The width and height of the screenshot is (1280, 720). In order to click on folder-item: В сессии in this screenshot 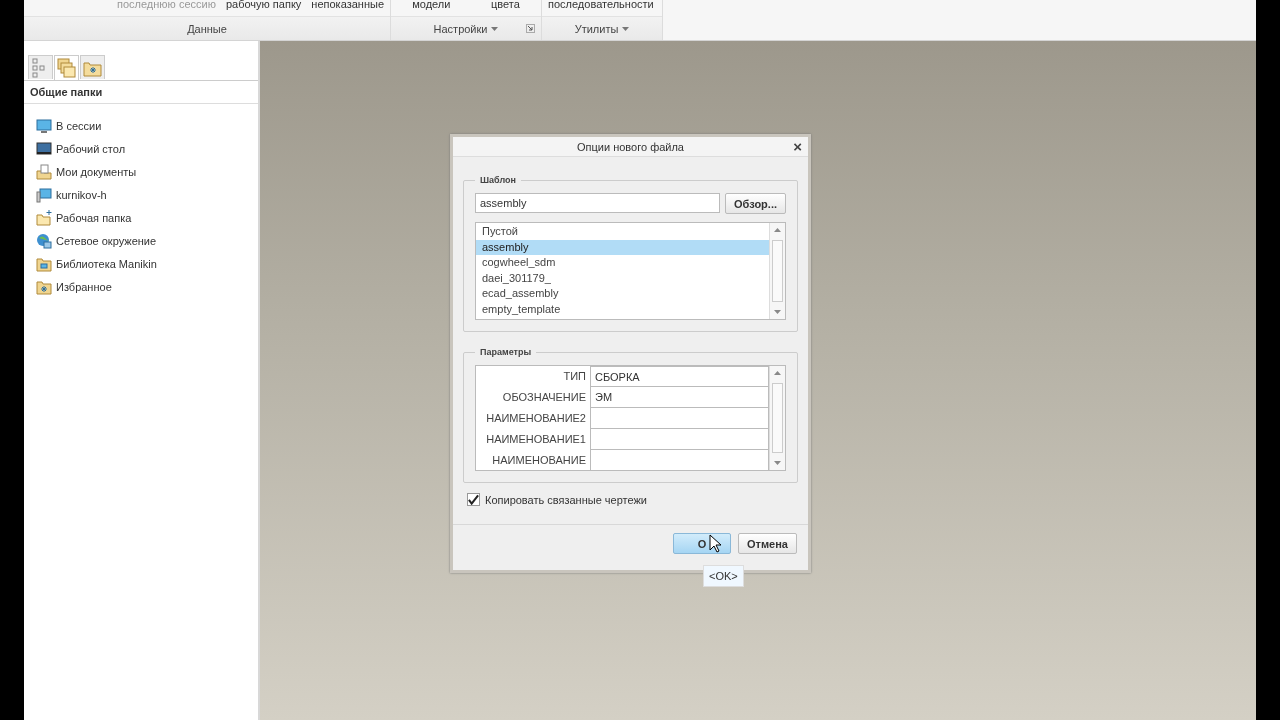, I will do `click(79, 125)`.